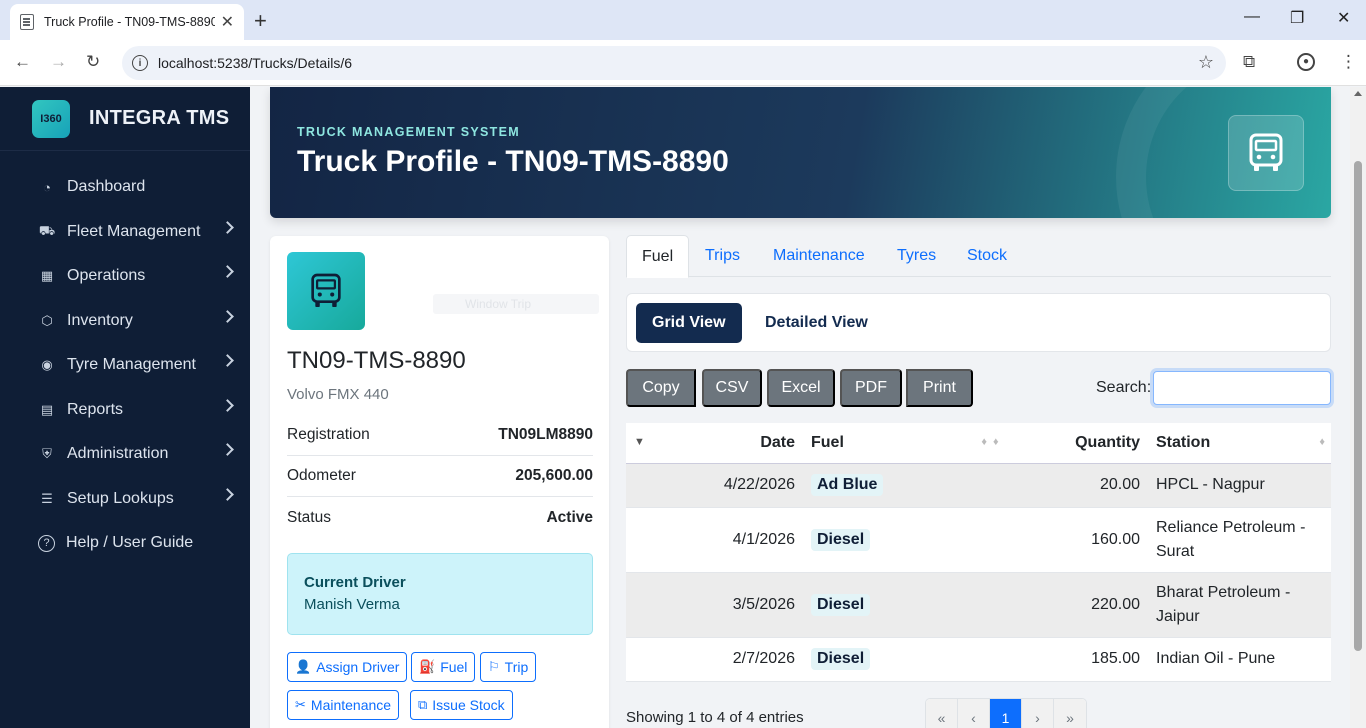  What do you see at coordinates (1297, 18) in the screenshot?
I see `restore-icon: ❐` at bounding box center [1297, 18].